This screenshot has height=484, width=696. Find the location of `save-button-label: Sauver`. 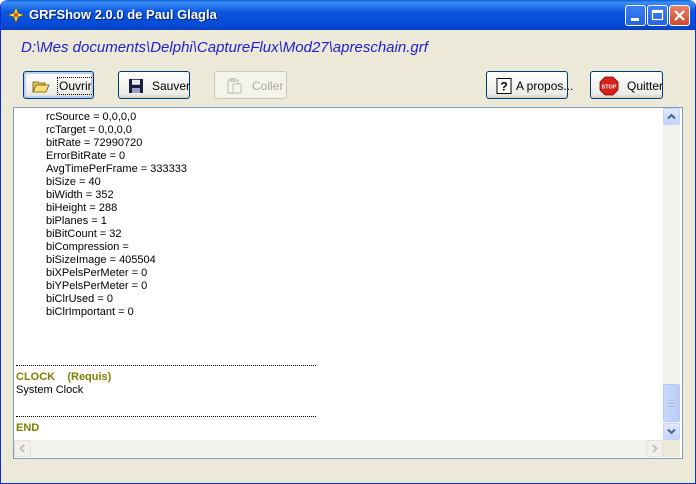

save-button-label: Sauver is located at coordinates (171, 86).